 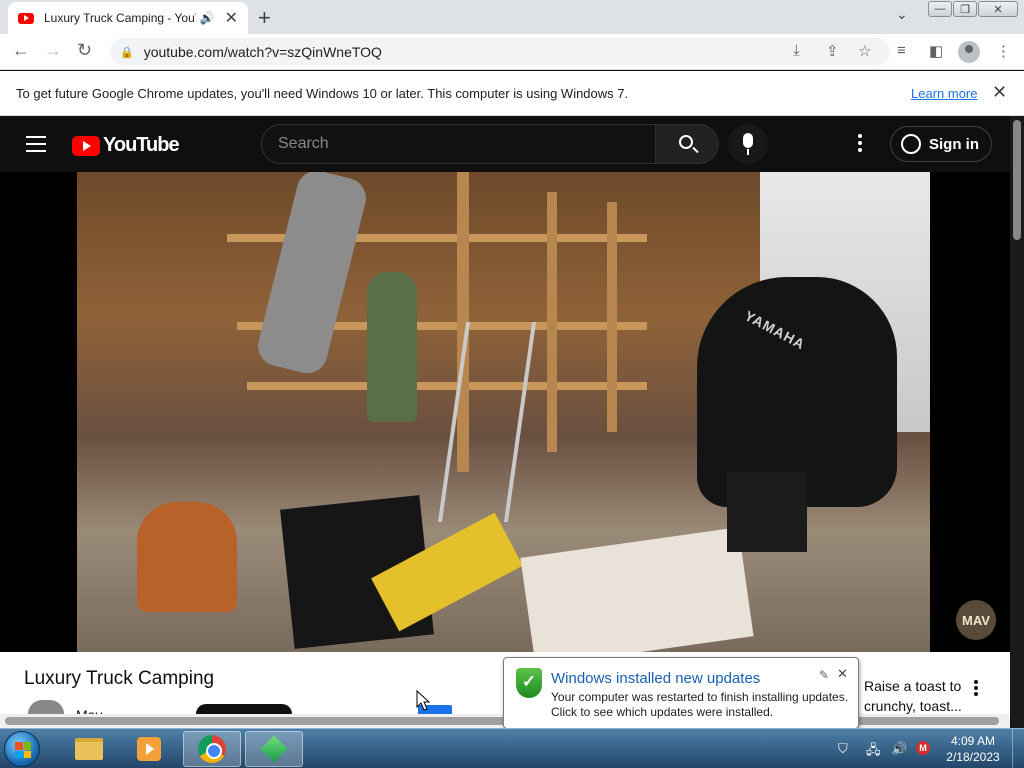 I want to click on search-box, so click(x=458, y=144).